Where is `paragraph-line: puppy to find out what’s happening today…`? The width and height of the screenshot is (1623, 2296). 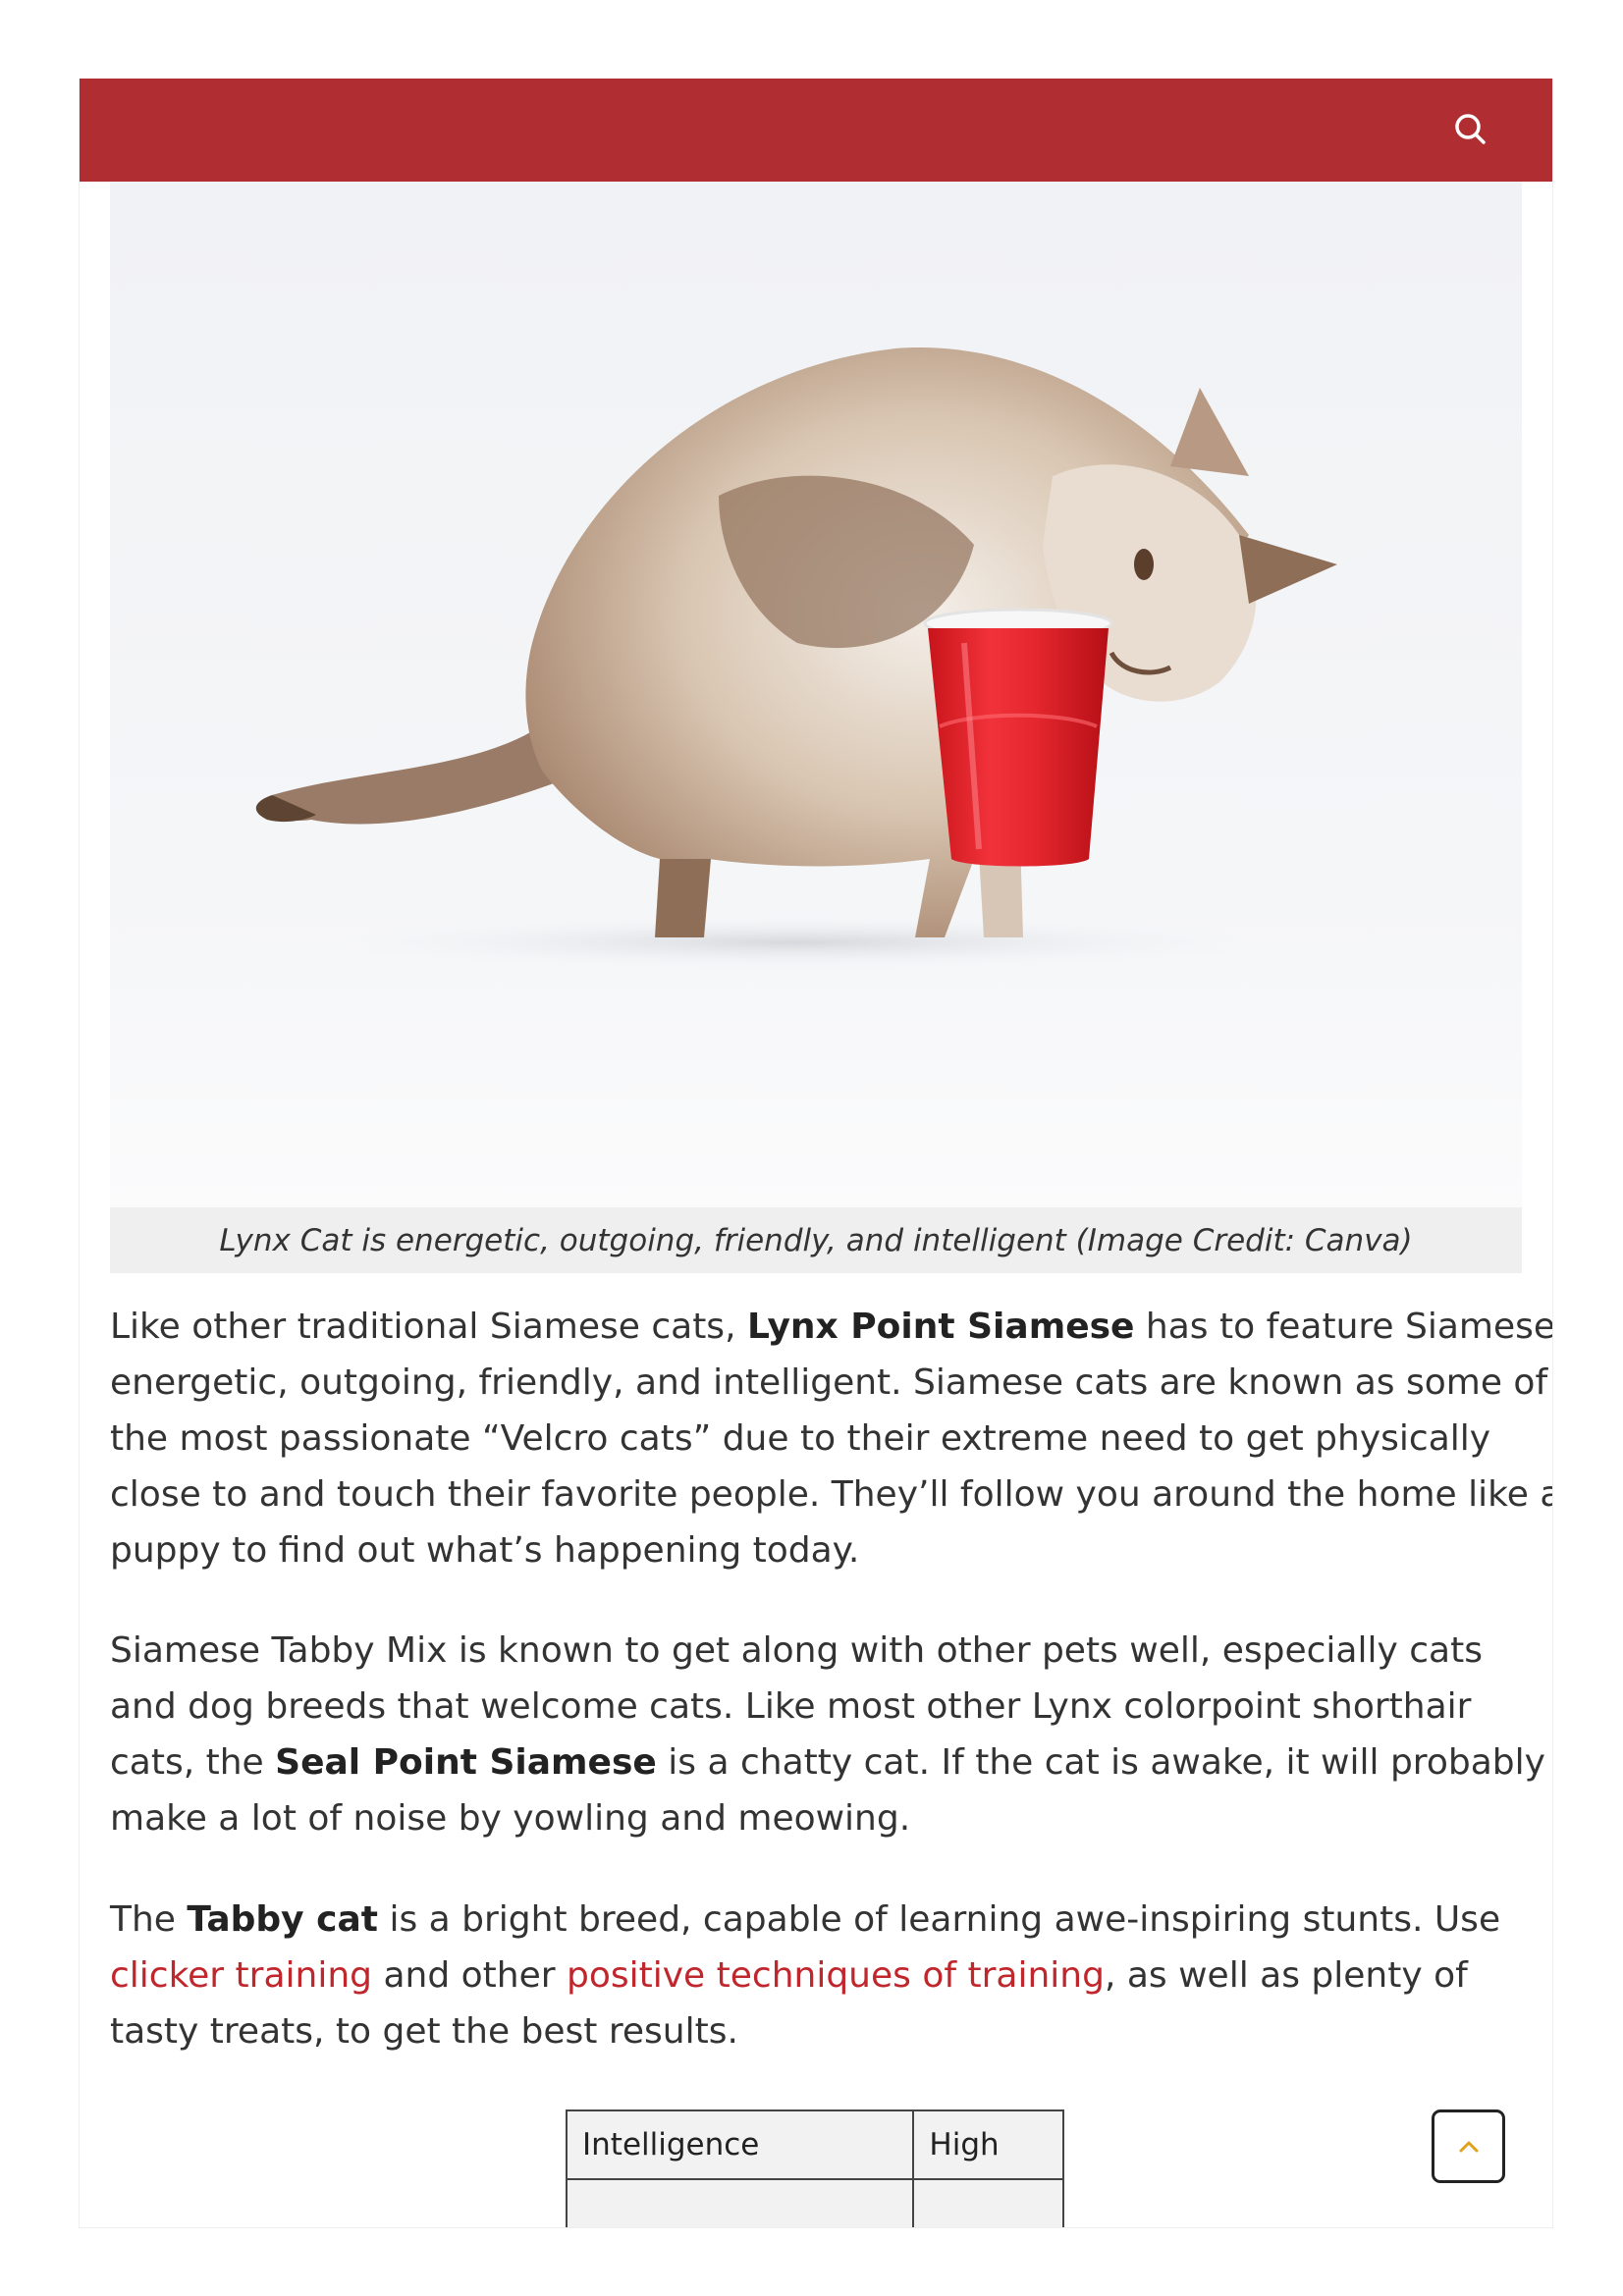
paragraph-line: puppy to find out what’s happening today… is located at coordinates (485, 1551).